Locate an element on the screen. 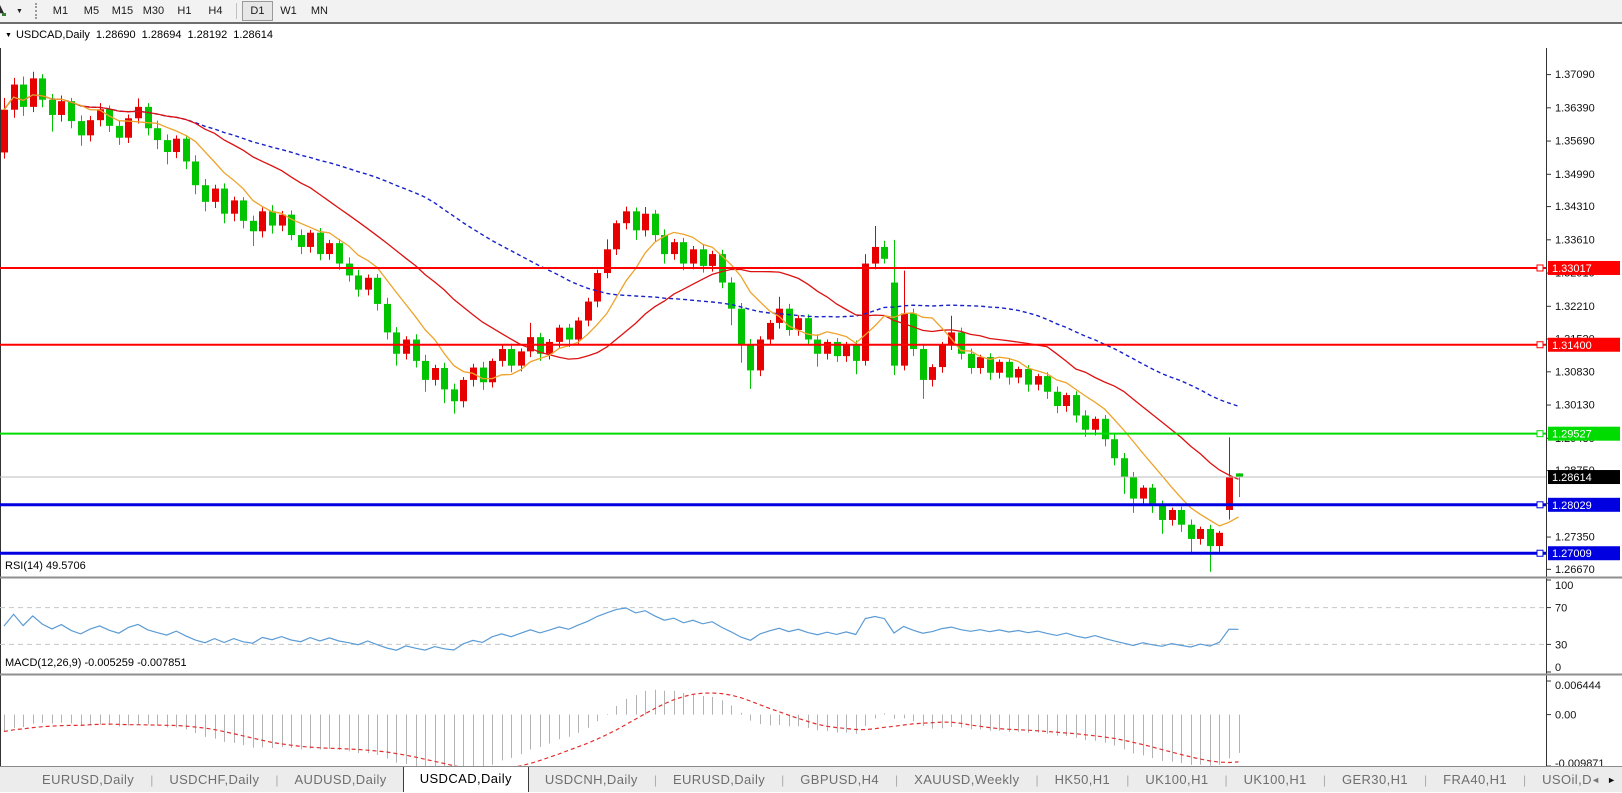 The width and height of the screenshot is (1622, 793). toolbar: ▼ M1 M5 M15 M30 H1 H4 D1 W1 MN is located at coordinates (811, 11).